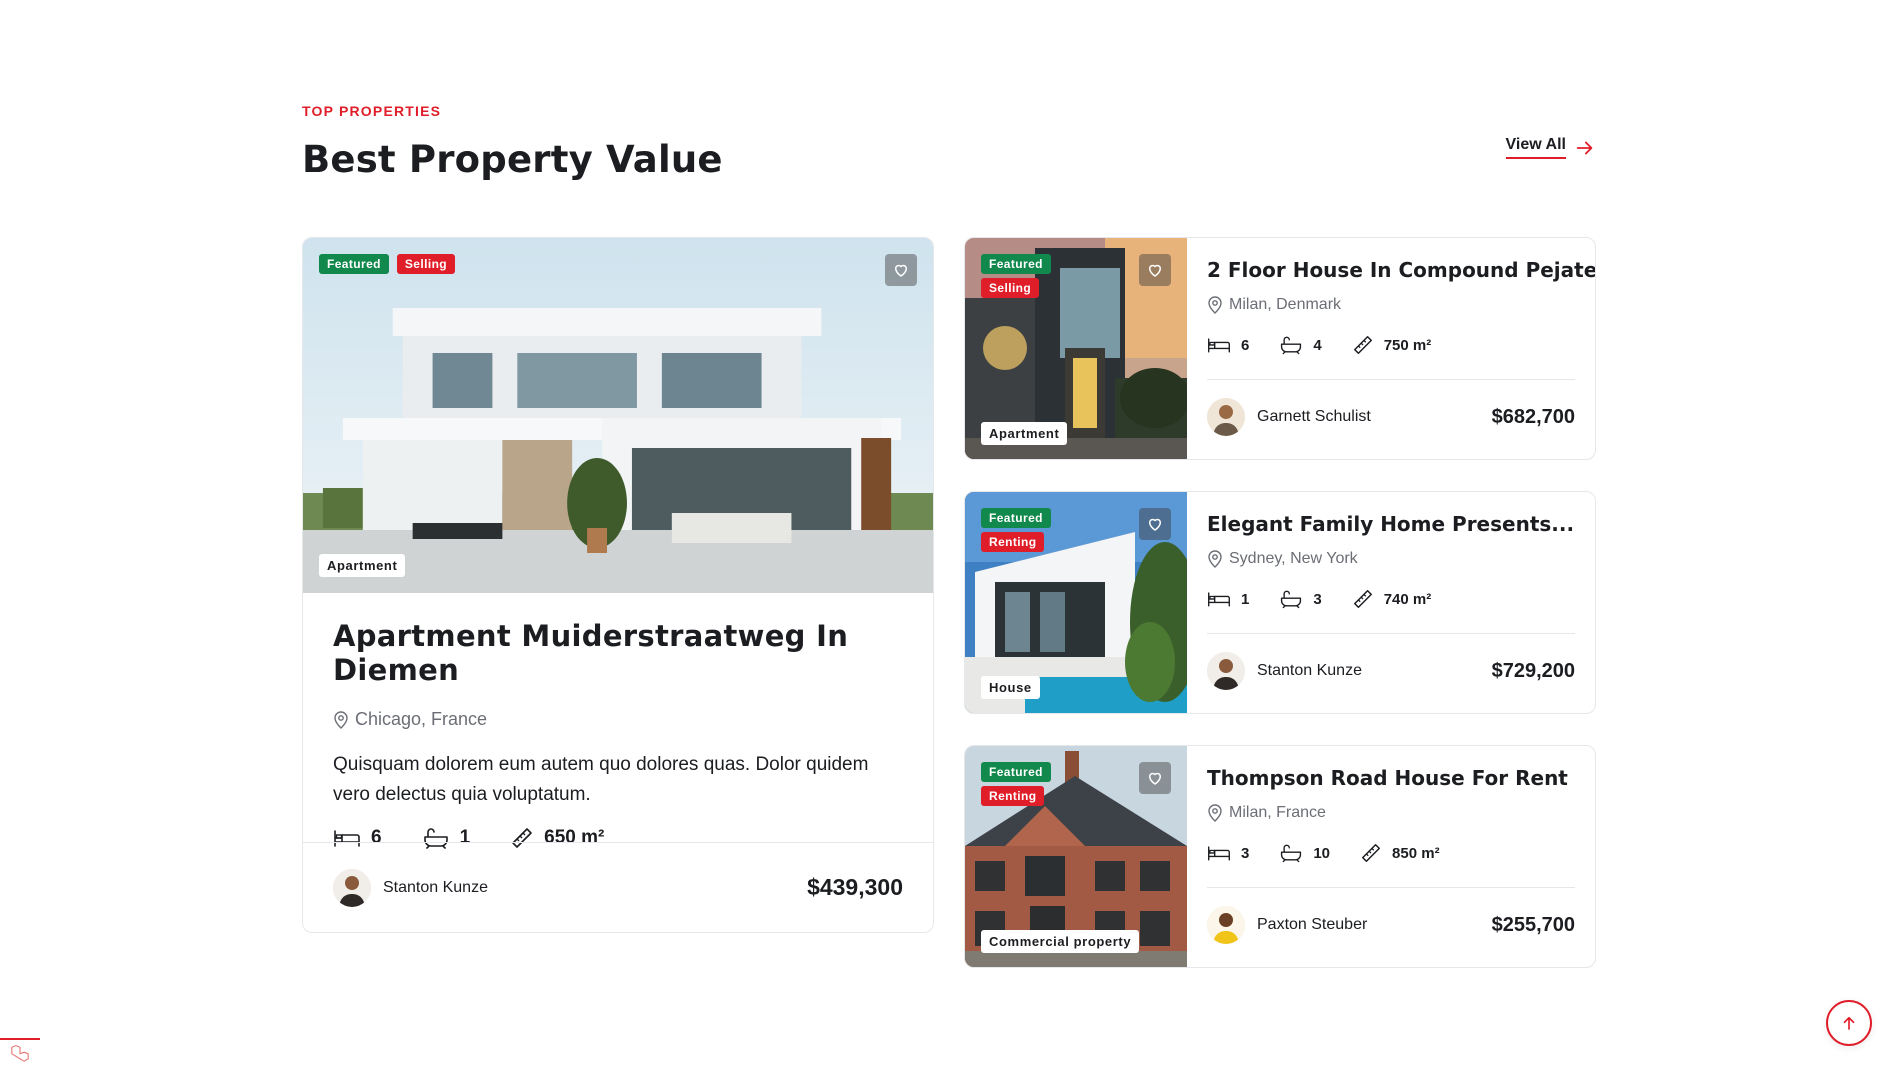 This screenshot has height=1065, width=1891. I want to click on property-location: Milan, France, so click(1266, 813).